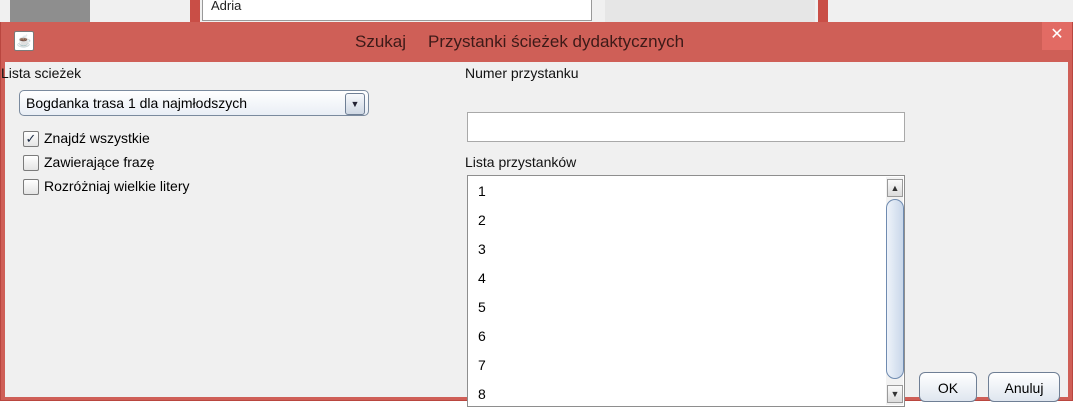  I want to click on ok-button: OK, so click(948, 387).